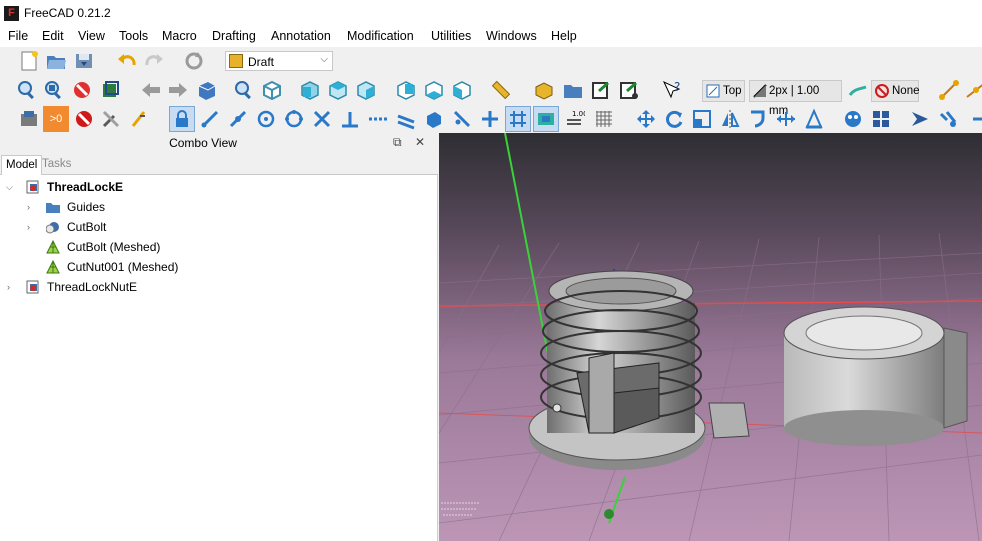  What do you see at coordinates (814, 119) in the screenshot?
I see `trimex-icon` at bounding box center [814, 119].